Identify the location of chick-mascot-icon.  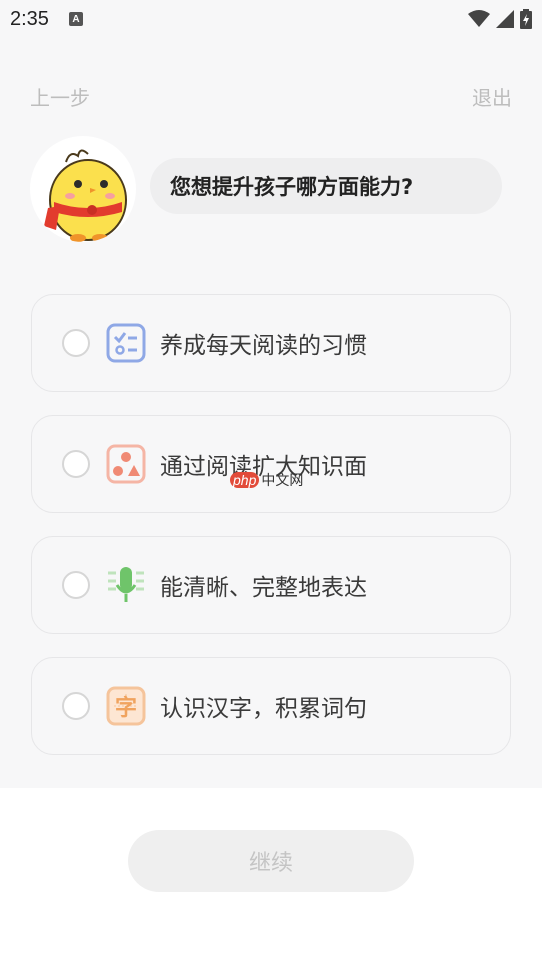
(85, 195).